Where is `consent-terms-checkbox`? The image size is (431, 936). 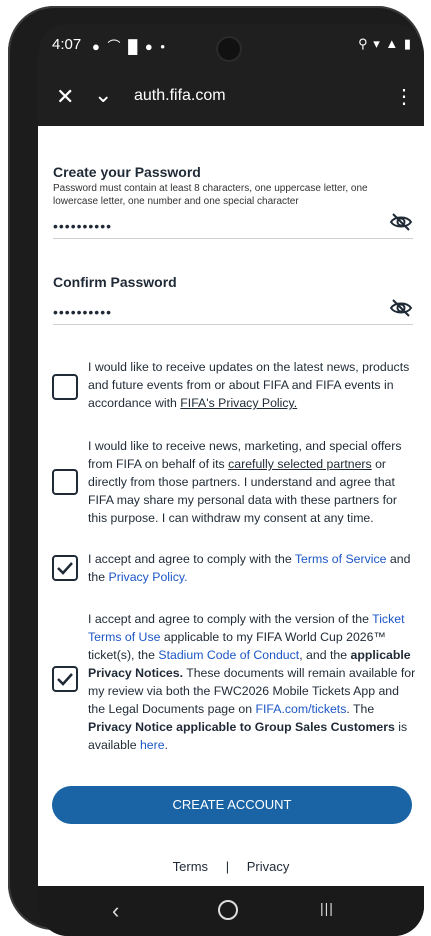
consent-terms-checkbox is located at coordinates (65, 568).